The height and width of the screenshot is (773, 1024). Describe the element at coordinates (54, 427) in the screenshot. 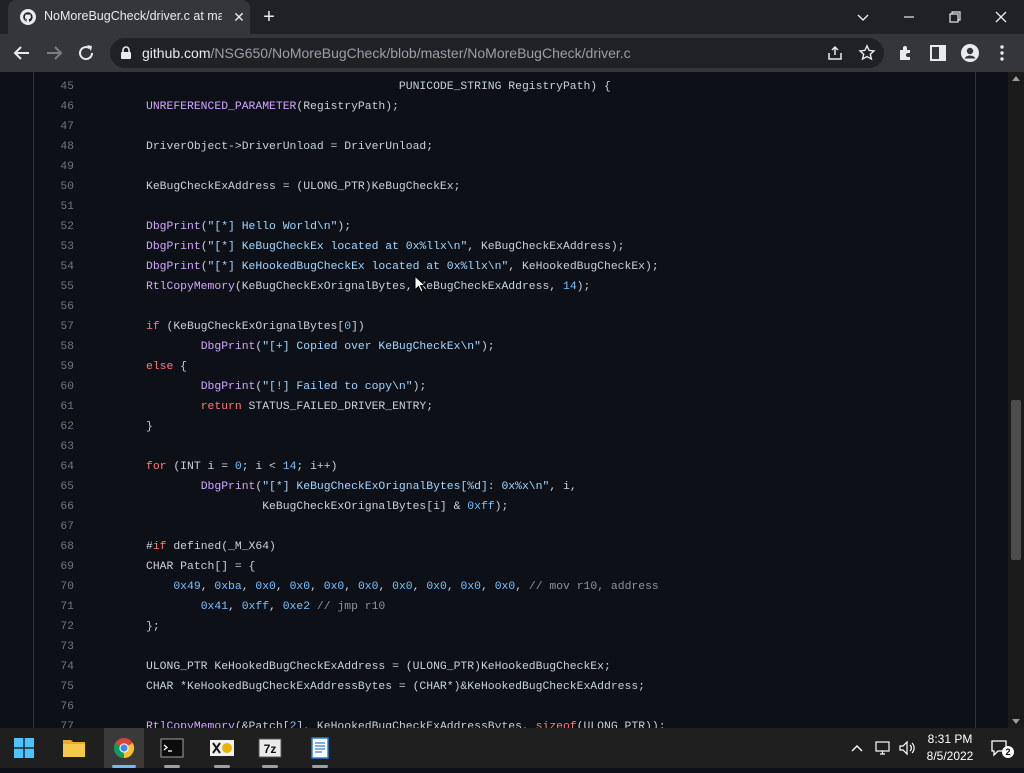

I see `line-number: 62` at that location.